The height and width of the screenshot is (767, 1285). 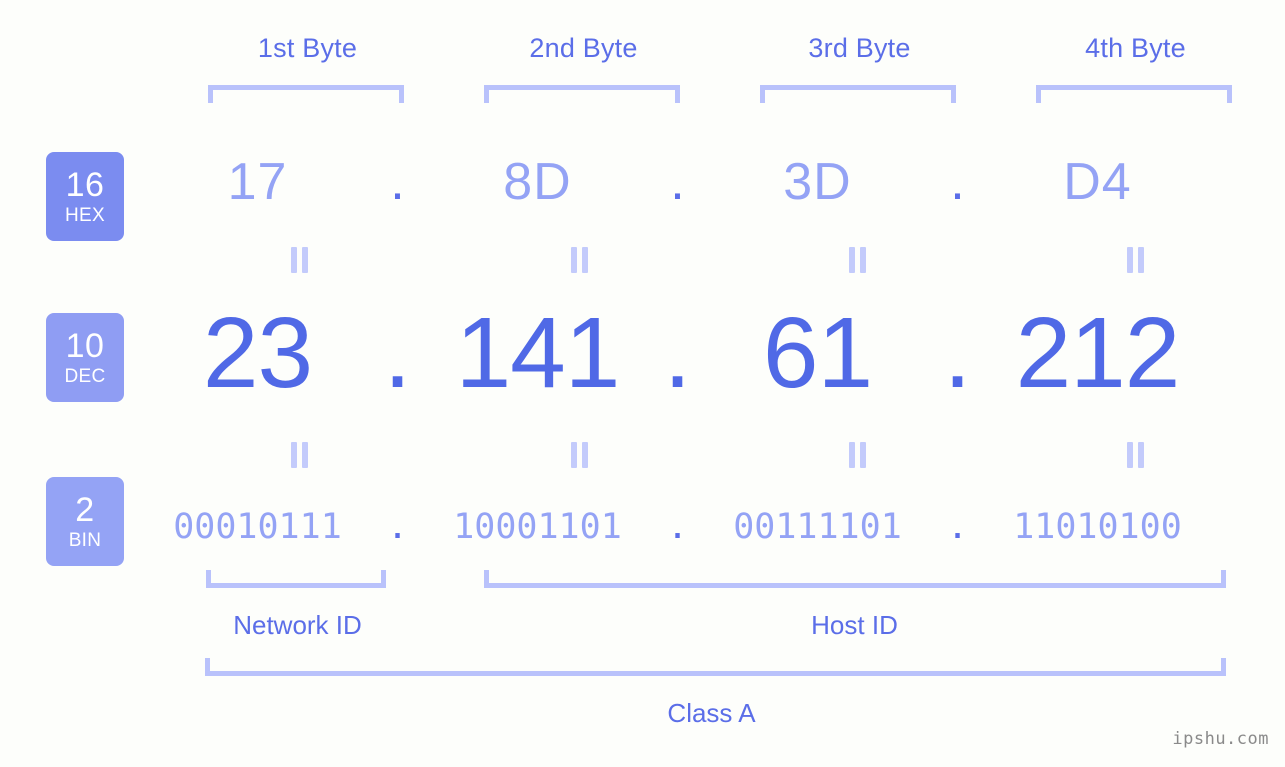 What do you see at coordinates (700, 198) in the screenshot?
I see `hex-value-row: 17 . 8D . 3D . D4` at bounding box center [700, 198].